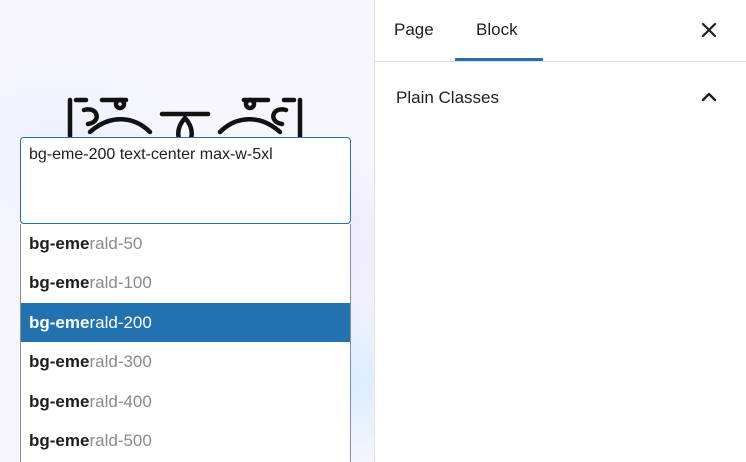 The image size is (746, 462). Describe the element at coordinates (185, 401) in the screenshot. I see `suggestion-item: bg-emerald-400` at that location.